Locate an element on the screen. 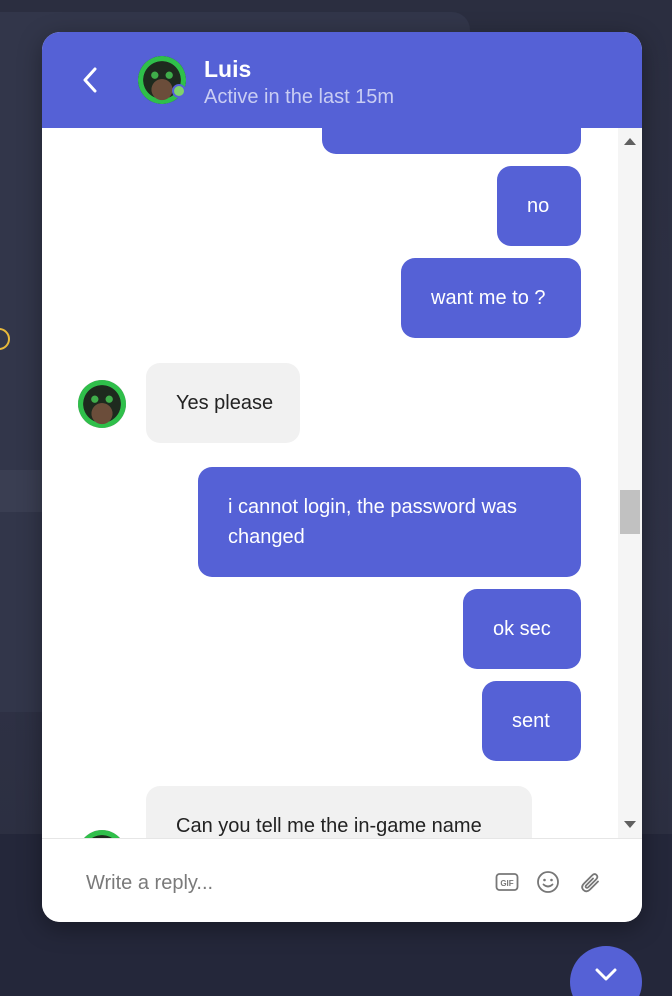 This screenshot has height=996, width=672. scrollbar-thumb is located at coordinates (630, 512).